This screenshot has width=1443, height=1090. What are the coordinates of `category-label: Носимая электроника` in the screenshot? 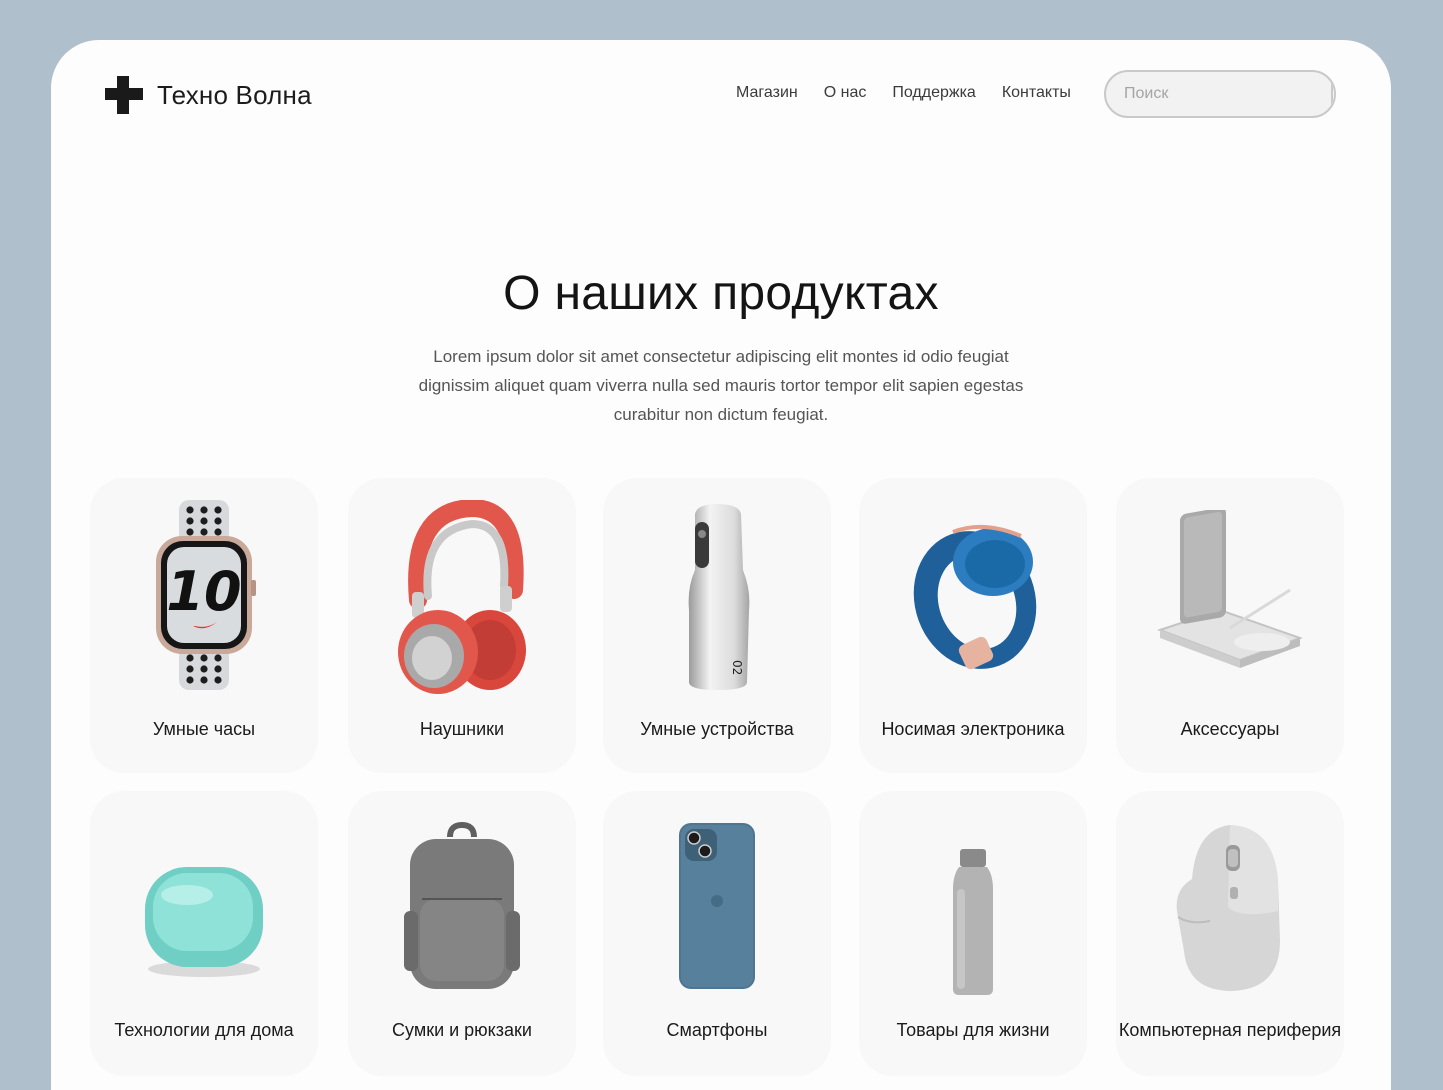 It's located at (973, 729).